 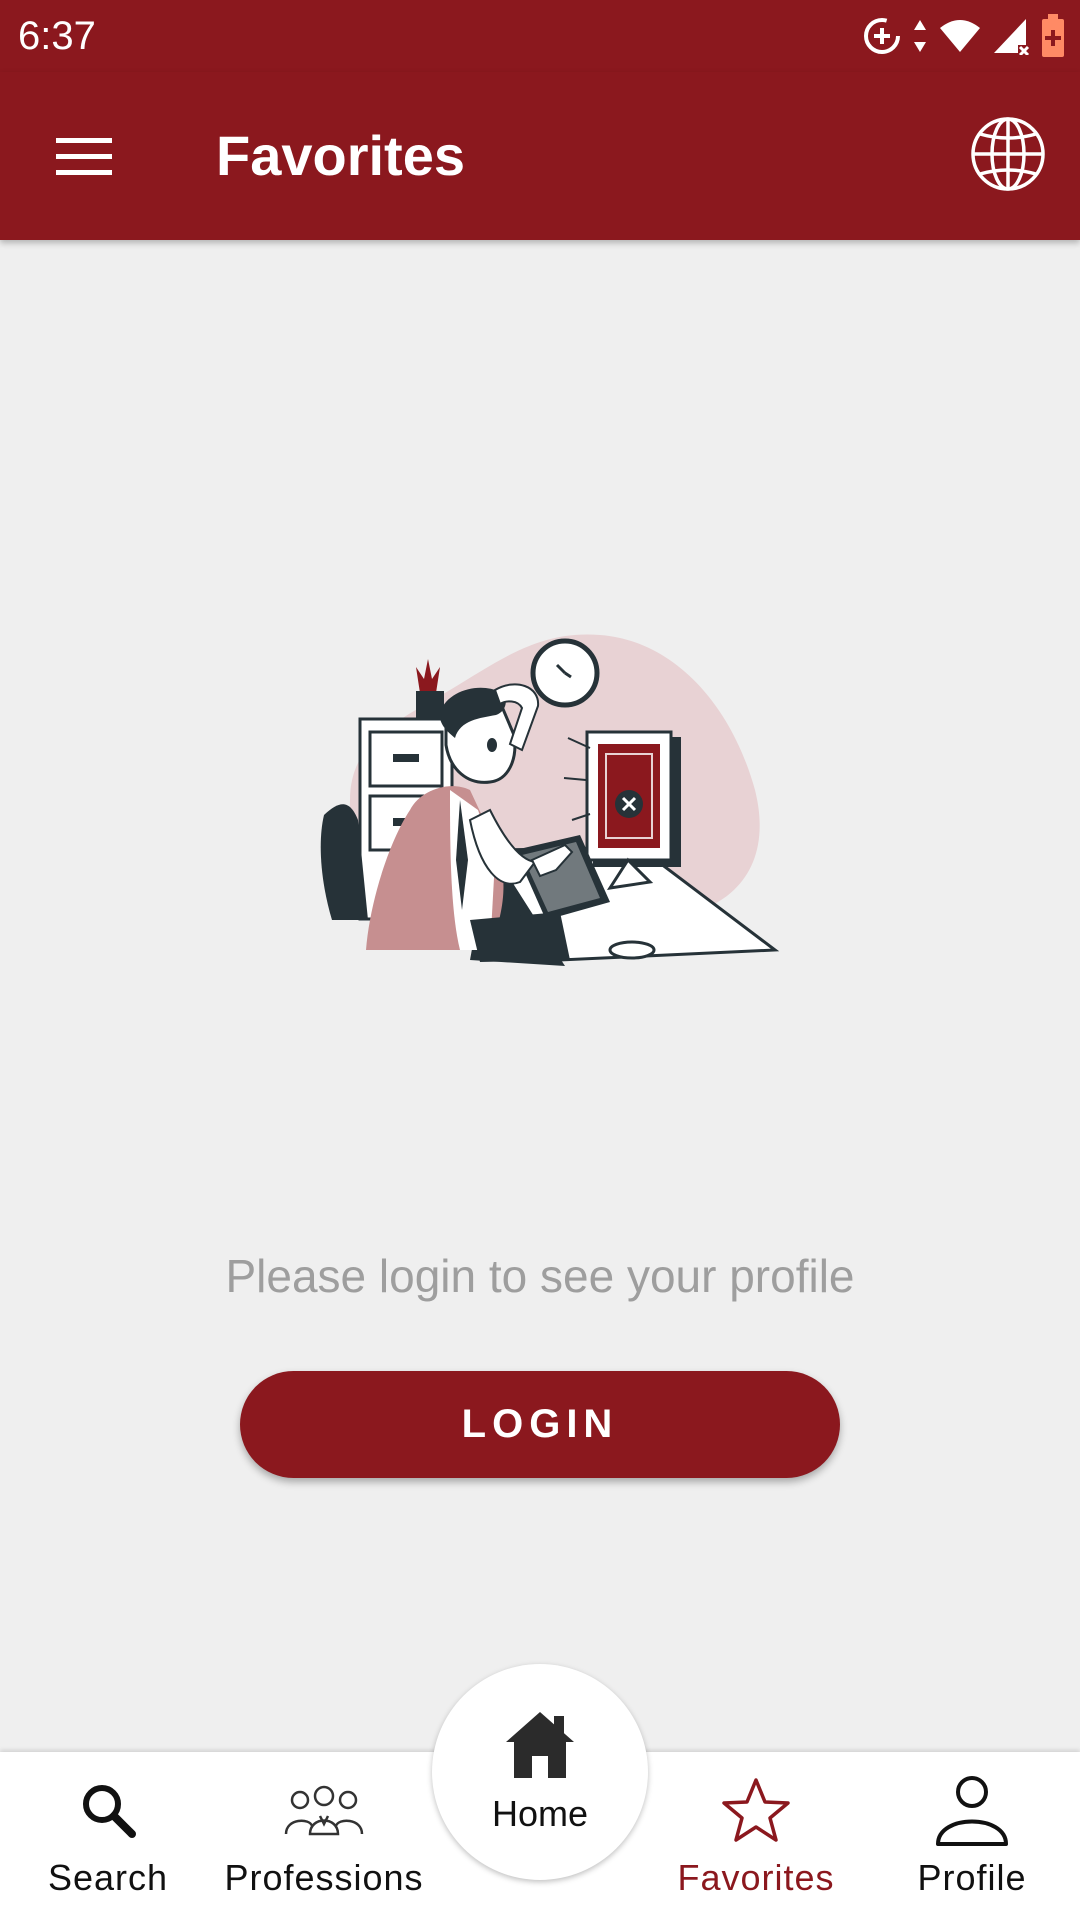 What do you see at coordinates (545, 800) in the screenshot?
I see `frustrated-user-illustration` at bounding box center [545, 800].